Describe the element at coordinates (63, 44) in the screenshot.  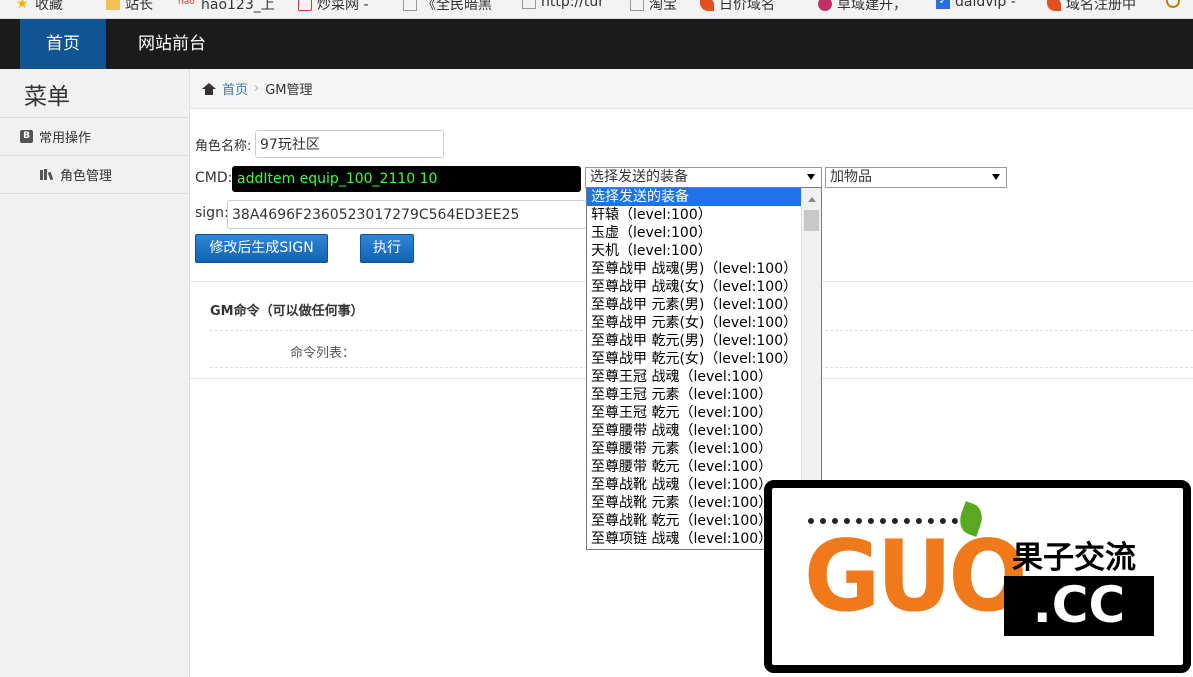
I see `nav-home: 首页` at that location.